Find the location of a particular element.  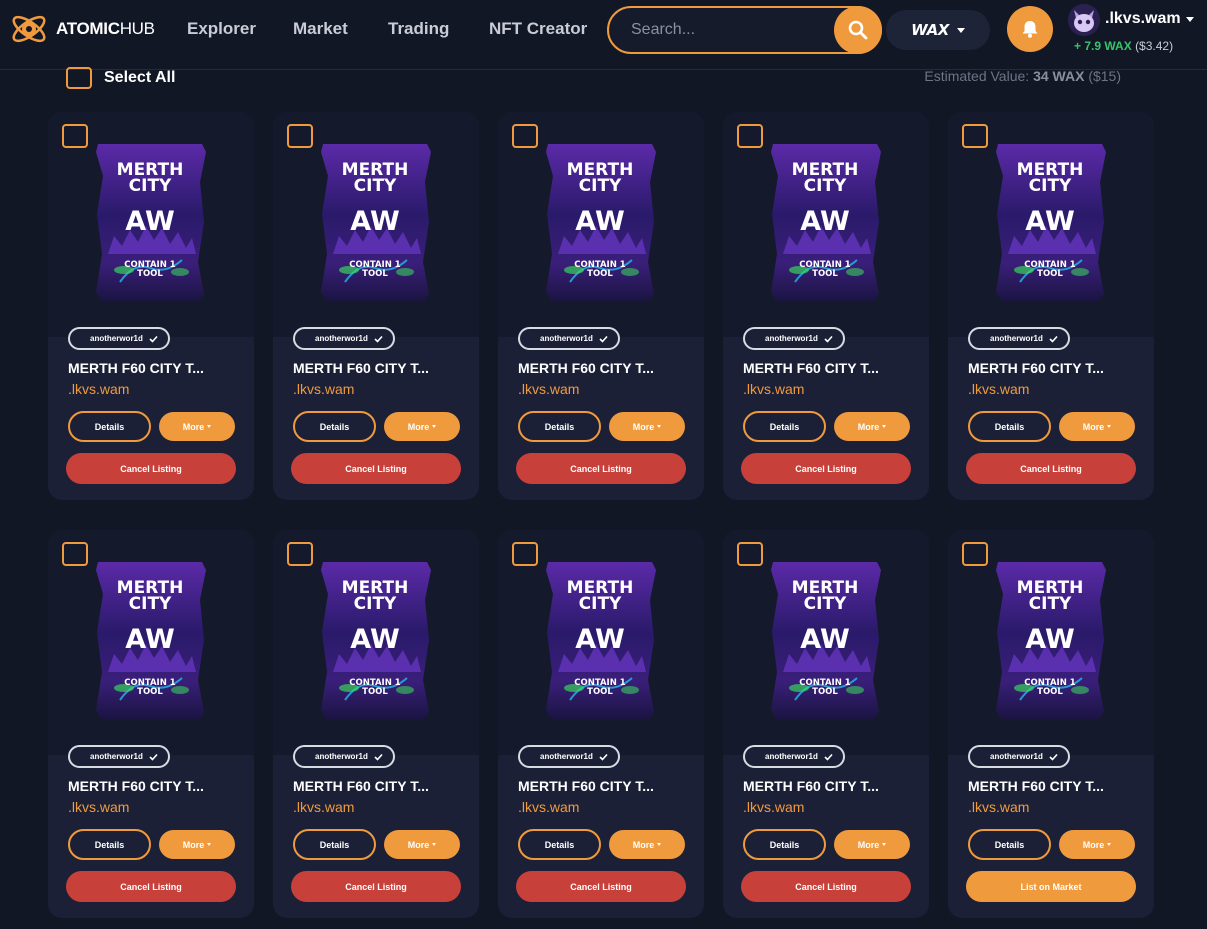

nav-explorer: Explorer is located at coordinates (221, 29).